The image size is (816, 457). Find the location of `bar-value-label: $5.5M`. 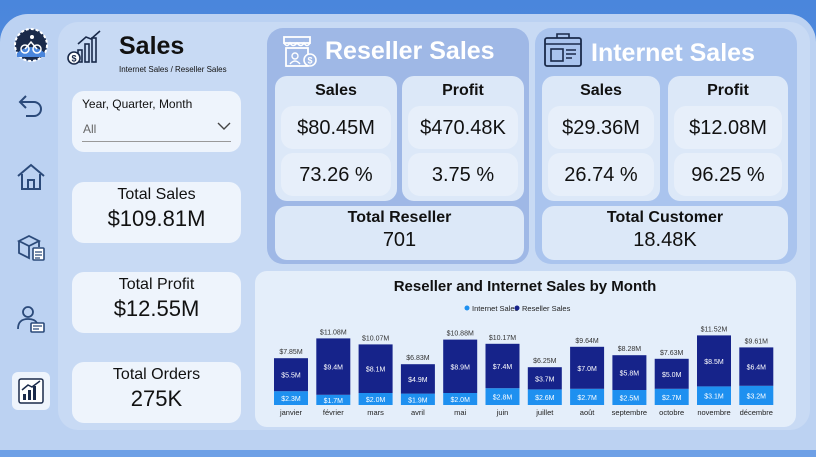

bar-value-label: $5.5M is located at coordinates (291, 376).